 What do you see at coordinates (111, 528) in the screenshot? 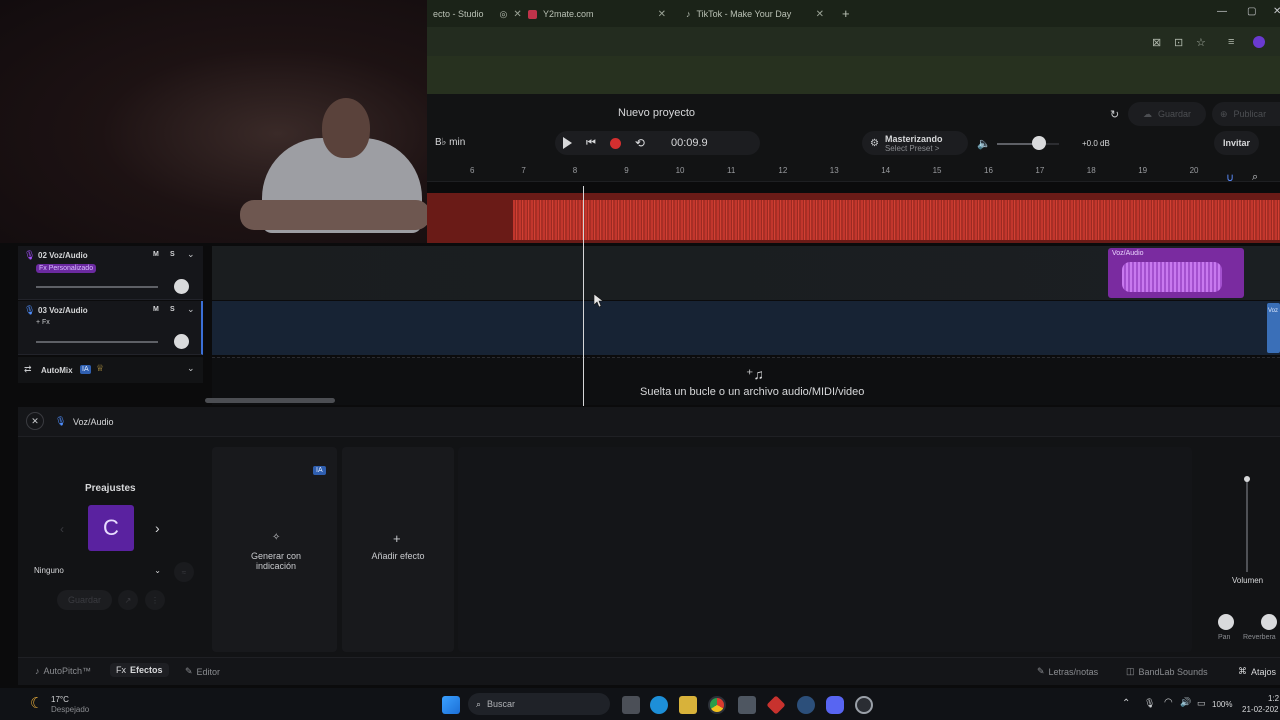
I see `preset-thumbnail: C` at bounding box center [111, 528].